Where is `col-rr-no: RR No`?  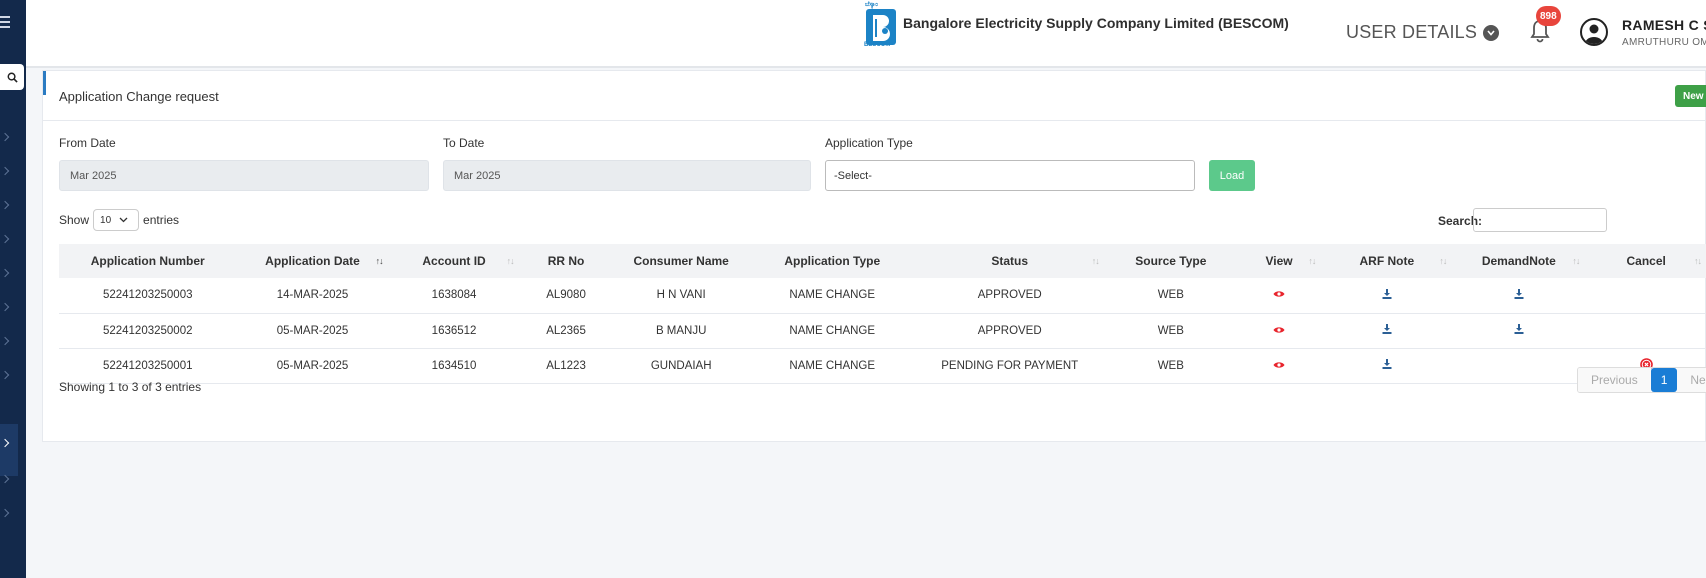
col-rr-no: RR No is located at coordinates (566, 261).